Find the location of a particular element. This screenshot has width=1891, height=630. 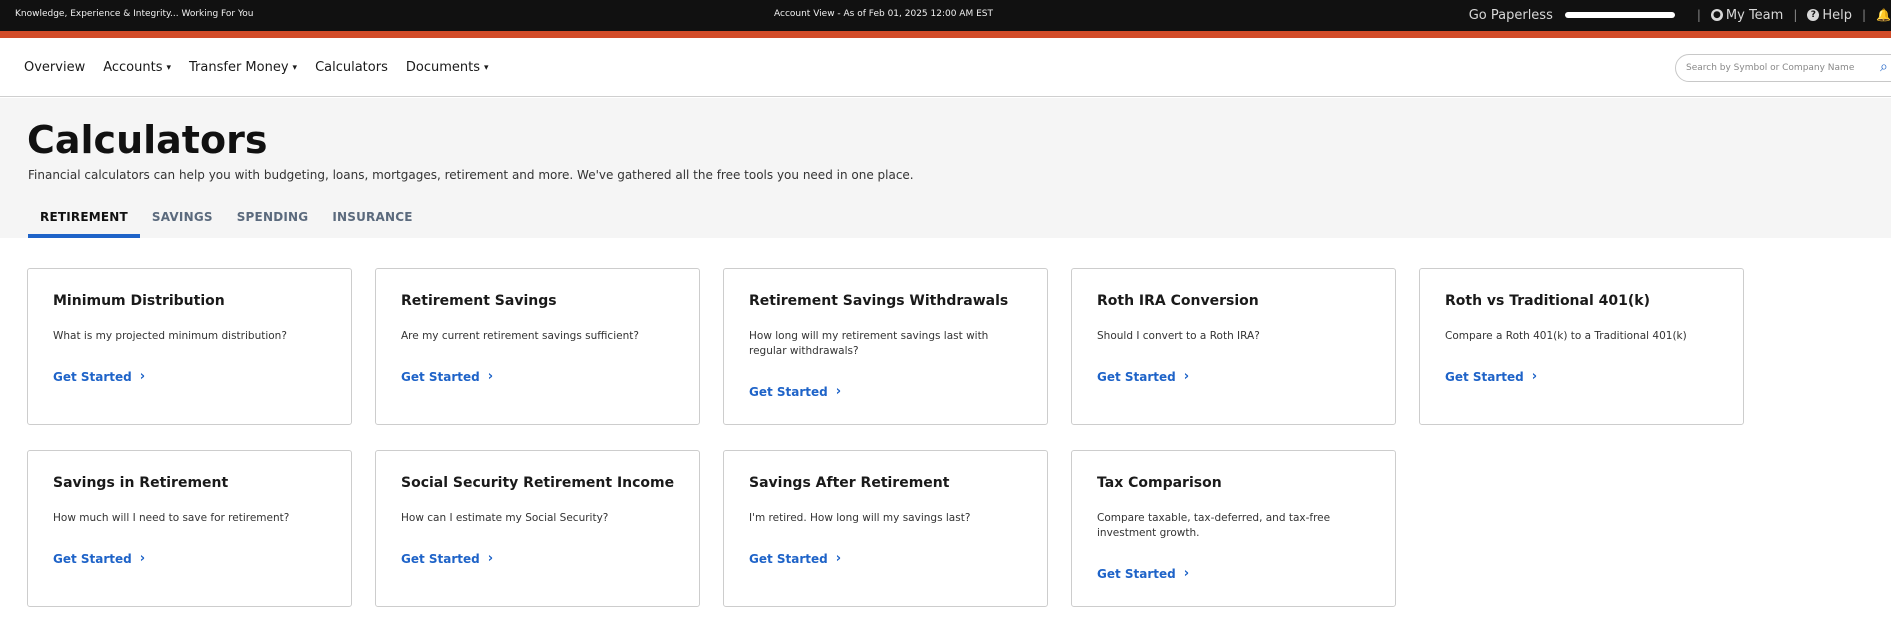

accent-strip is located at coordinates (945, 34).